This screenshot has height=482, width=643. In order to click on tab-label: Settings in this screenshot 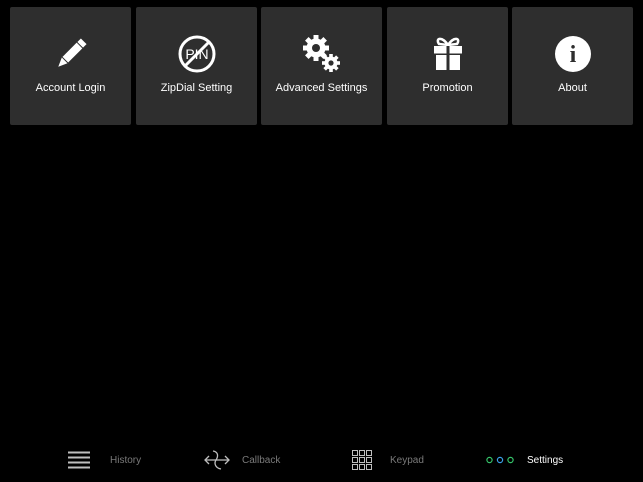, I will do `click(545, 460)`.